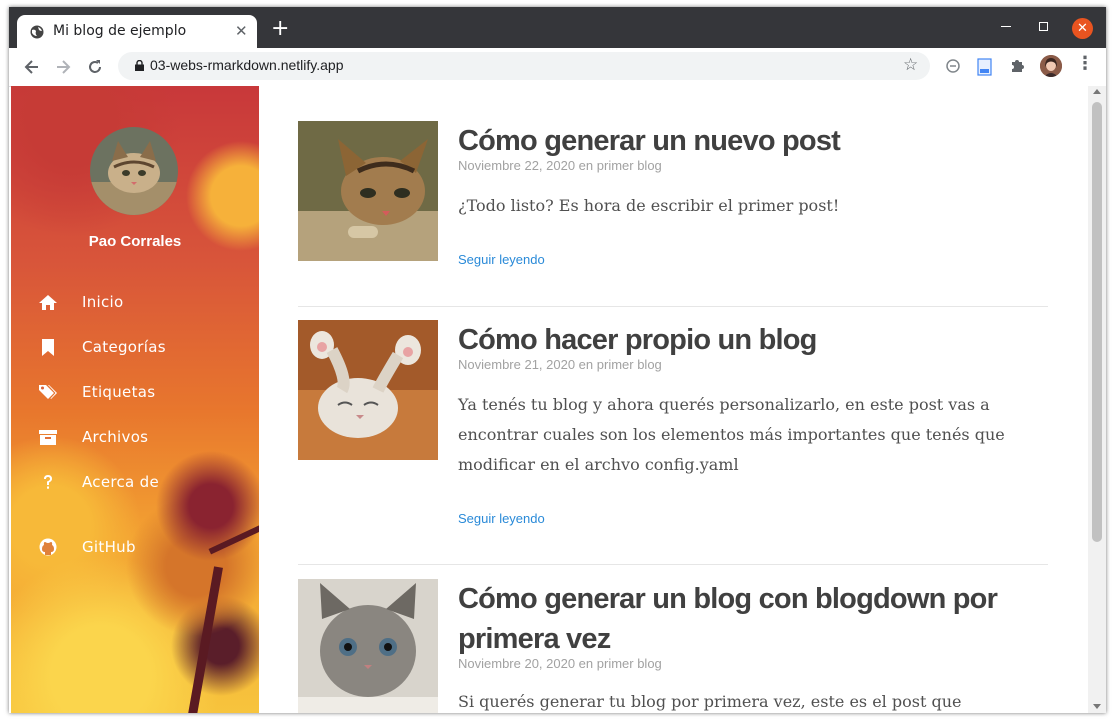  Describe the element at coordinates (124, 347) in the screenshot. I see `sidebar-item-label: Categorías` at that location.